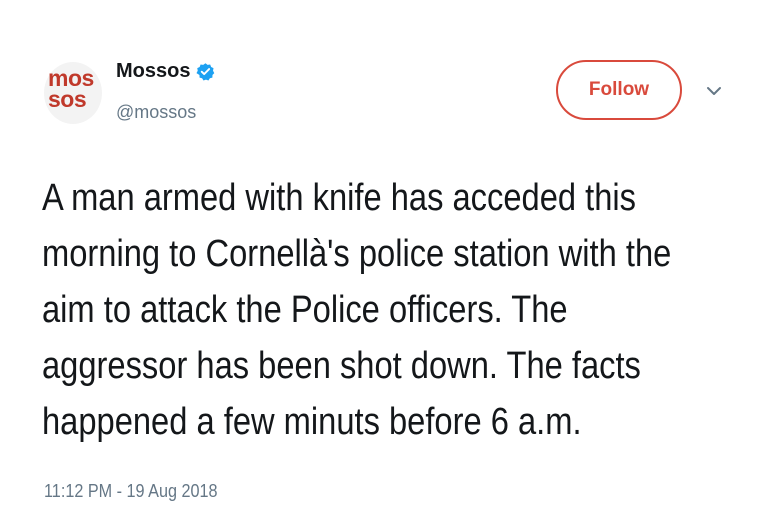  I want to click on tweet-text-line: A man armed with knife has acceded this, so click(339, 198).